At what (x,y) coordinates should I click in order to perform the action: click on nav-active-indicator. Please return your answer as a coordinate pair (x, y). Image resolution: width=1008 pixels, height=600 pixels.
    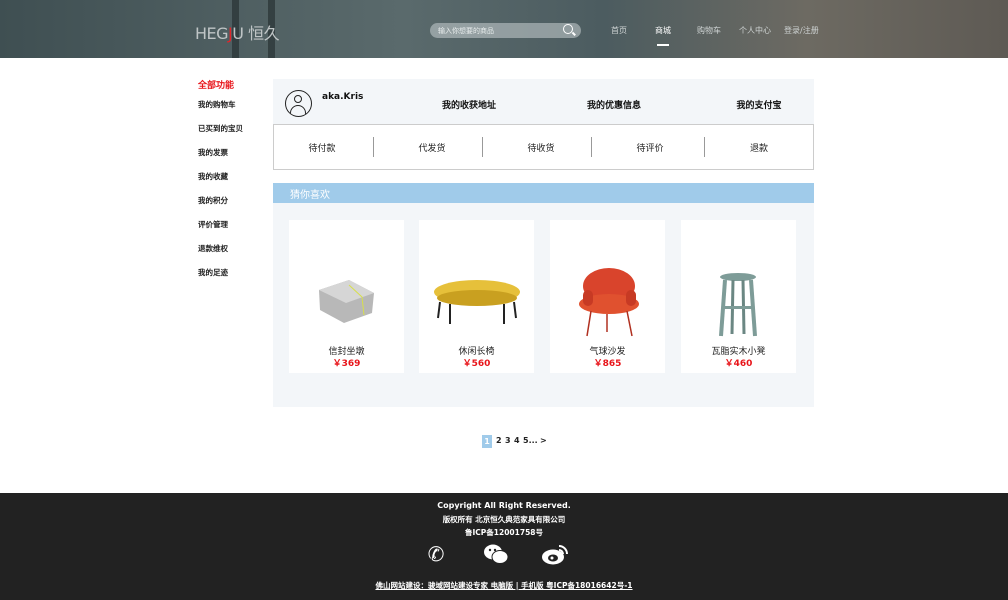
    Looking at the image, I should click on (663, 45).